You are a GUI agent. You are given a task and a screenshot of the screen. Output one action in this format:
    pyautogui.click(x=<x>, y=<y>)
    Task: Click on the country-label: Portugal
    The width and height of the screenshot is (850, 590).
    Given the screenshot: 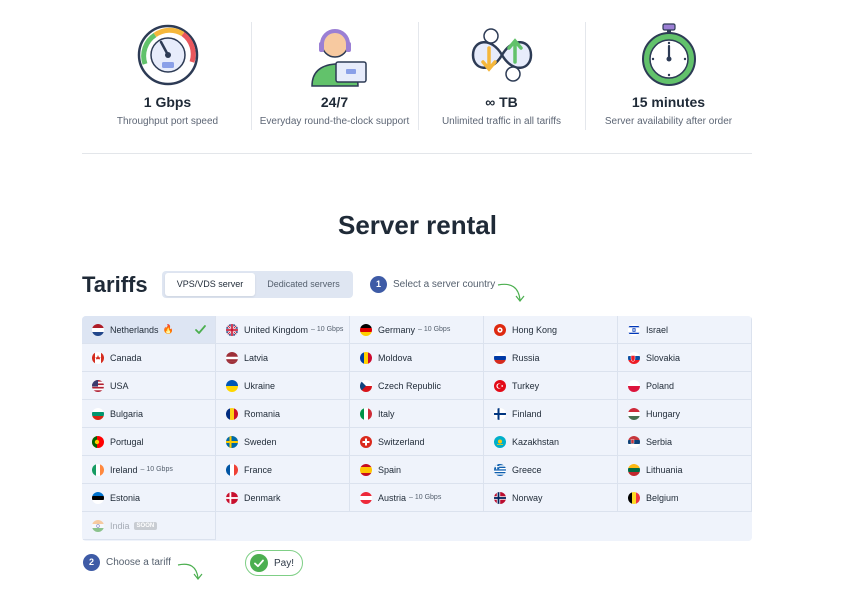 What is the action you would take?
    pyautogui.click(x=127, y=441)
    